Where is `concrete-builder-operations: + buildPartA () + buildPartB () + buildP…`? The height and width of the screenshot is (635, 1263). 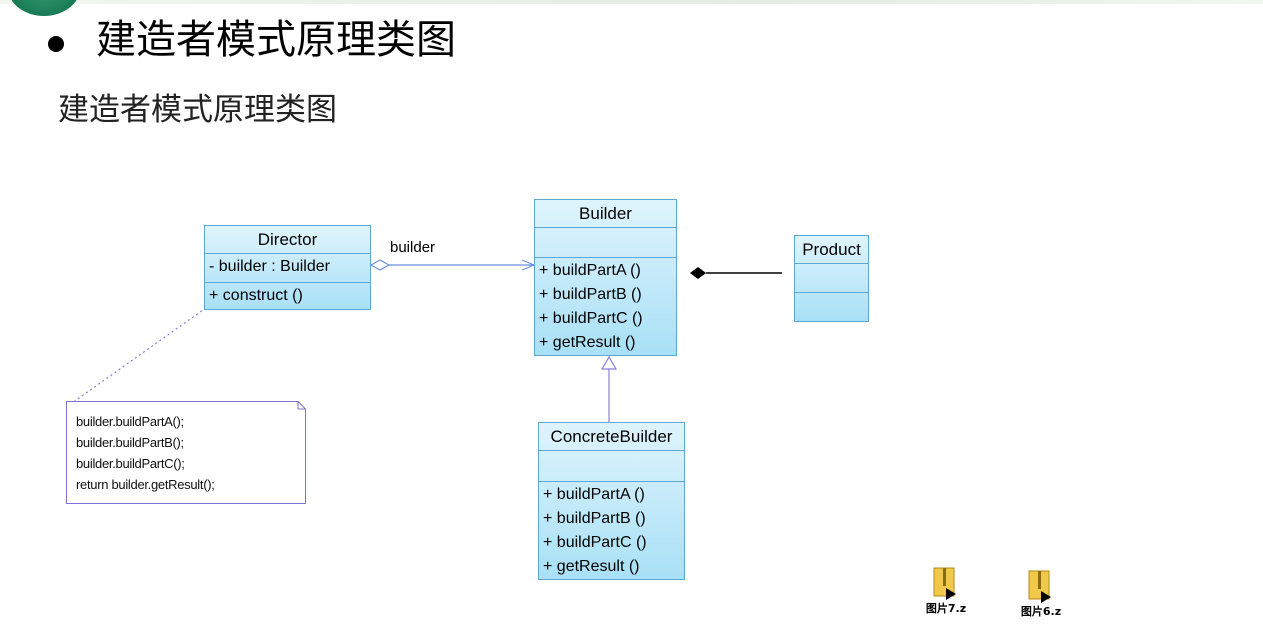 concrete-builder-operations: + buildPartA () + buildPartB () + buildP… is located at coordinates (611, 531).